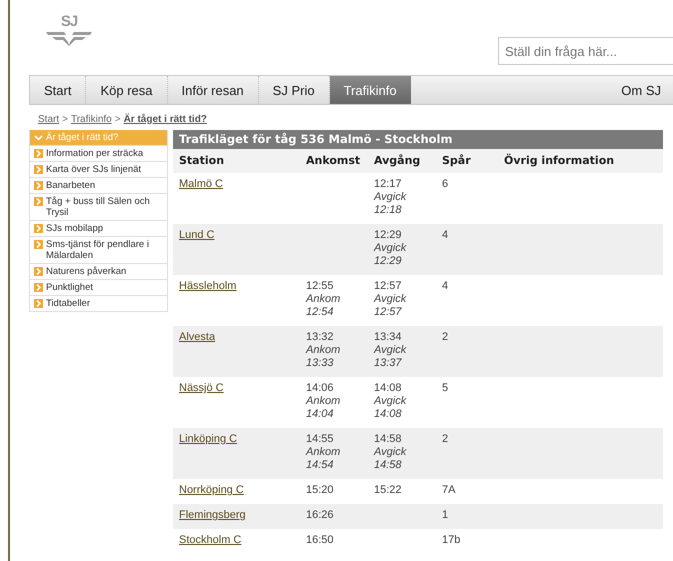 The image size is (673, 561). What do you see at coordinates (98, 303) in the screenshot?
I see `sidebar-item: Tidtabeller` at bounding box center [98, 303].